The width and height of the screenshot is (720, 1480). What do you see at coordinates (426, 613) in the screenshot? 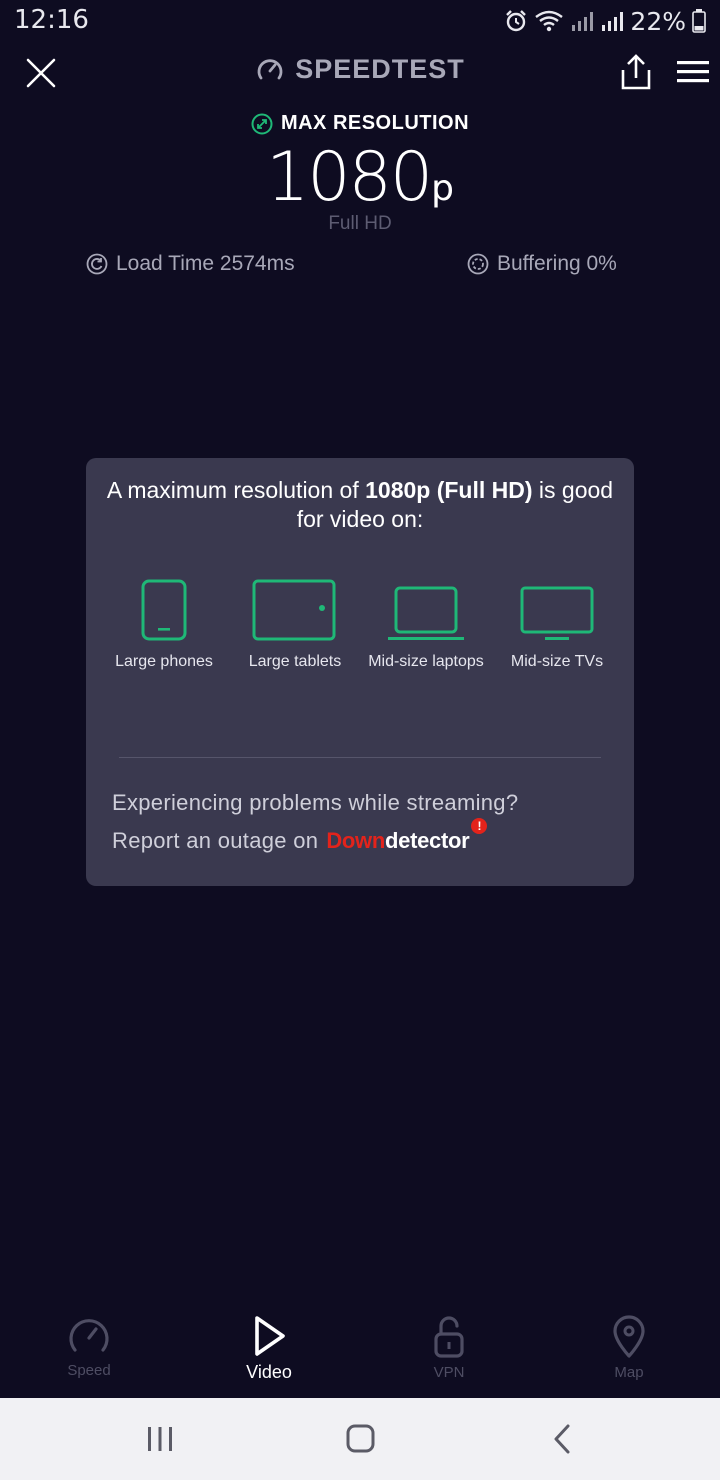
I see `laptop-icon` at bounding box center [426, 613].